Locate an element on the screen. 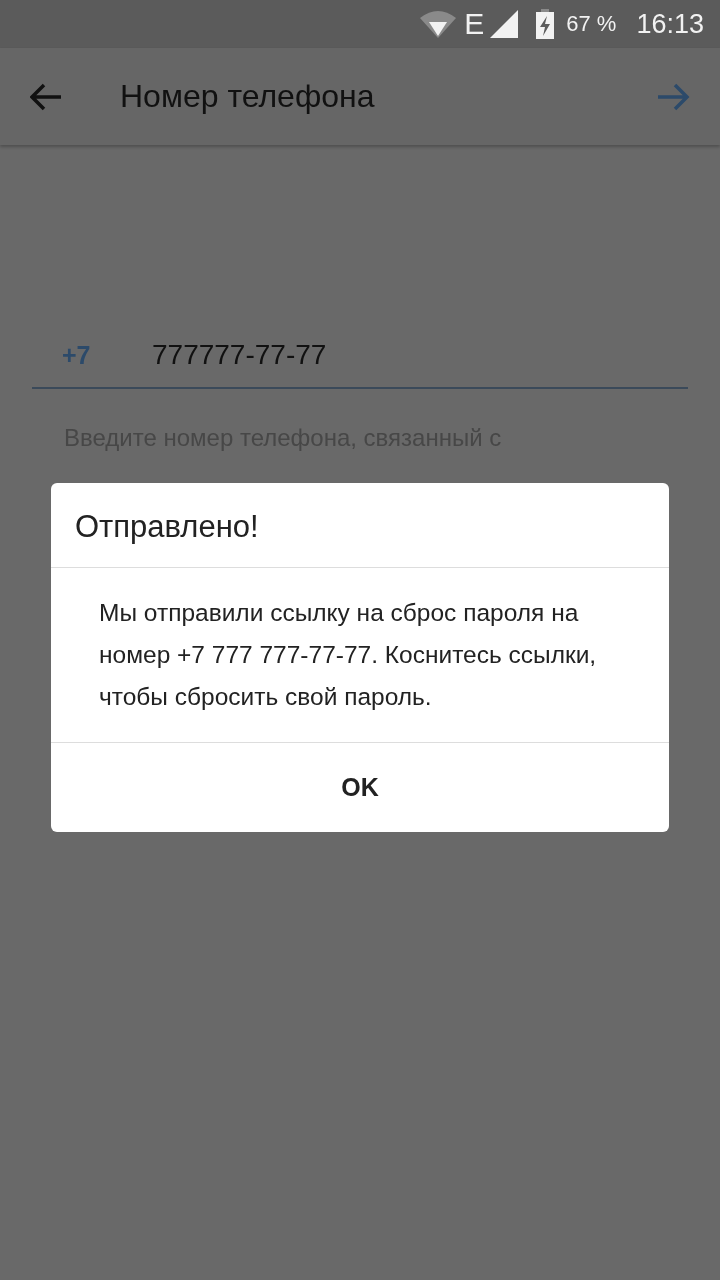 Image resolution: width=720 pixels, height=1280 pixels. signal-icon is located at coordinates (504, 24).